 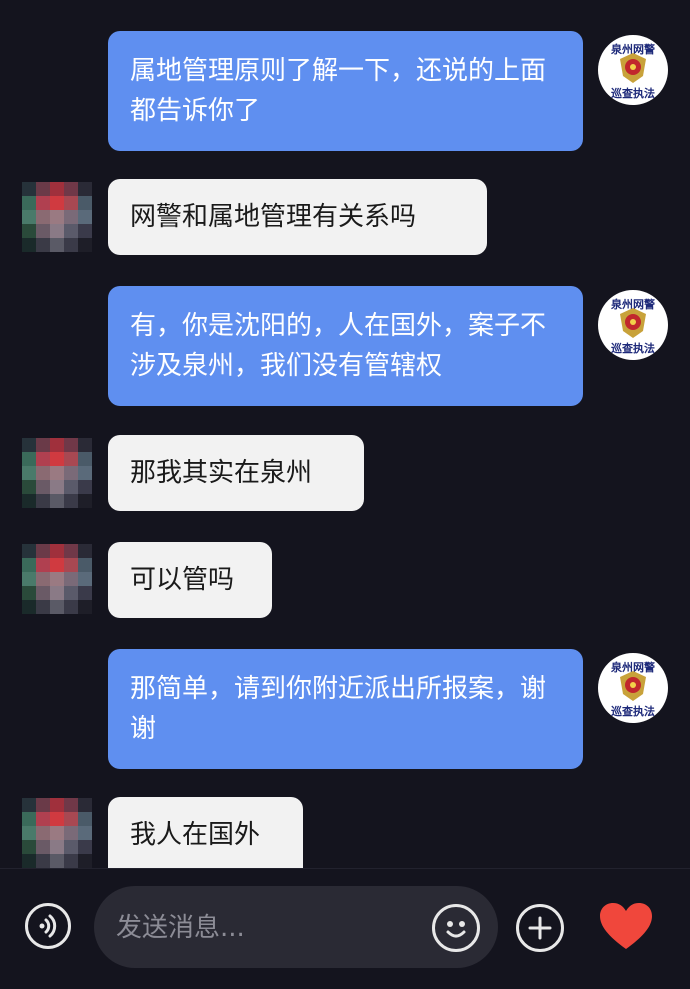 I want to click on message-text: 有，你是沈阳的，人在国外，案子不涉及泉州，我们没有管辖权, so click(x=338, y=346).